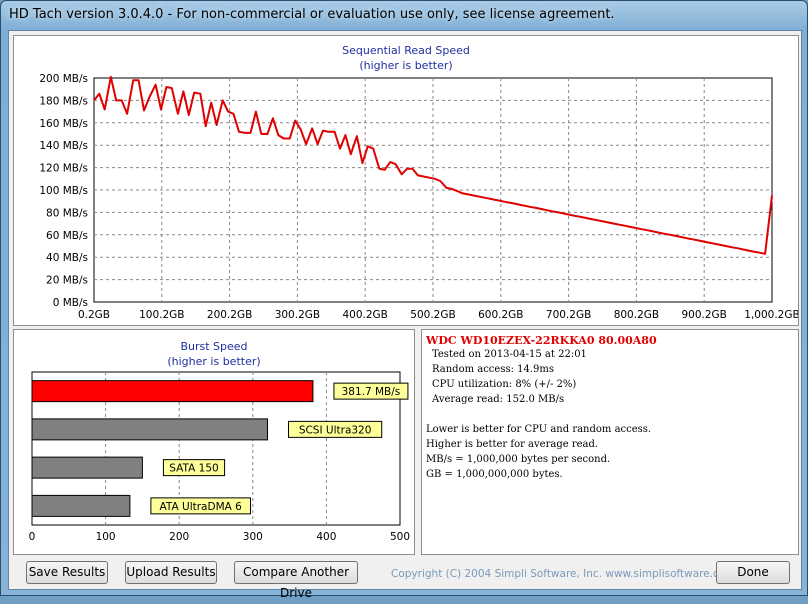 The width and height of the screenshot is (808, 604). Describe the element at coordinates (753, 572) in the screenshot. I see `done-button: Done` at that location.